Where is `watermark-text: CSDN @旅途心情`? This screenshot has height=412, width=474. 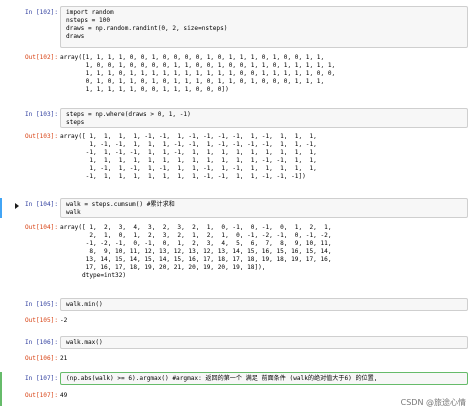 watermark-text: CSDN @旅途心情 is located at coordinates (433, 402).